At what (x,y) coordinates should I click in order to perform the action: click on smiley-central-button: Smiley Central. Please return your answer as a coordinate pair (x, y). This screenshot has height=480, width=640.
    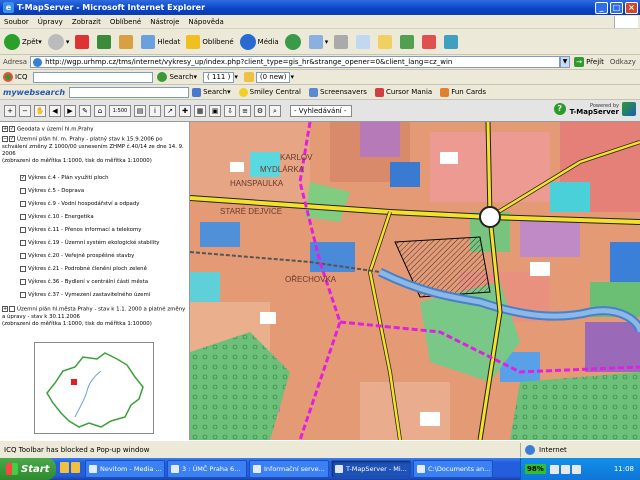
    Looking at the image, I should click on (269, 92).